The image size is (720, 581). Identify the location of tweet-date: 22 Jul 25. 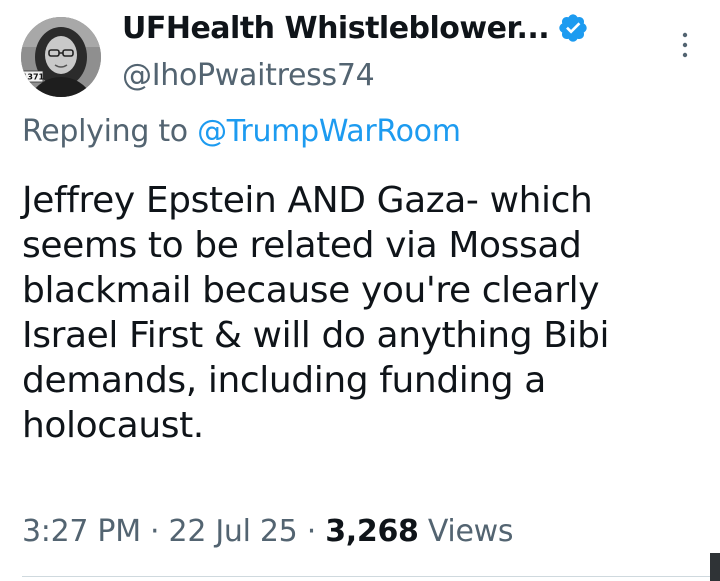
(233, 531).